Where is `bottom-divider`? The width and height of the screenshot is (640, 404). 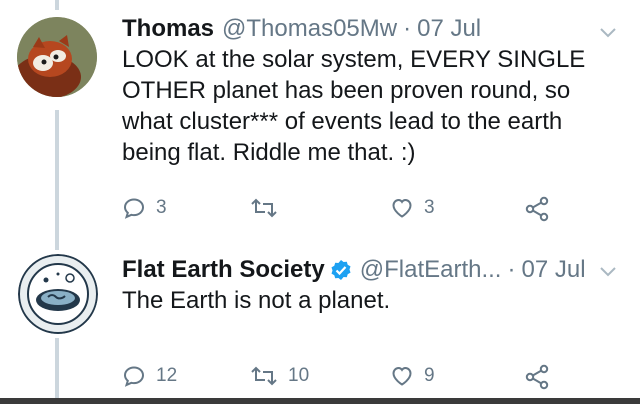 bottom-divider is located at coordinates (320, 401).